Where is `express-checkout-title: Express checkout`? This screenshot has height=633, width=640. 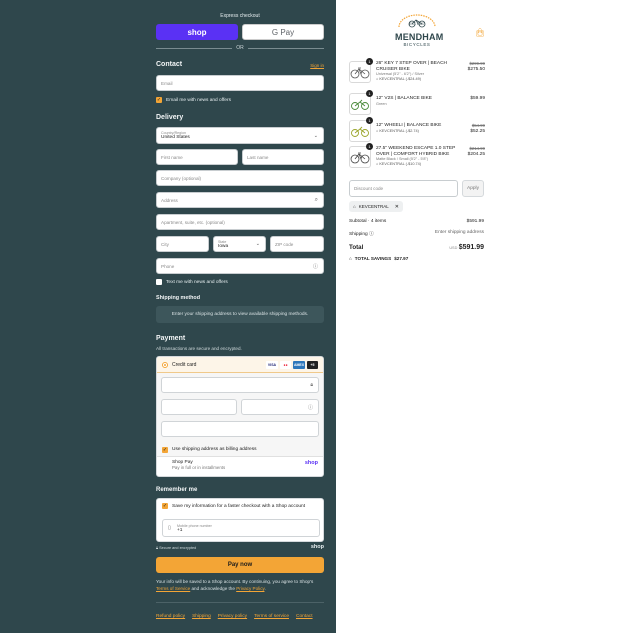
express-checkout-title: Express checkout is located at coordinates (240, 16).